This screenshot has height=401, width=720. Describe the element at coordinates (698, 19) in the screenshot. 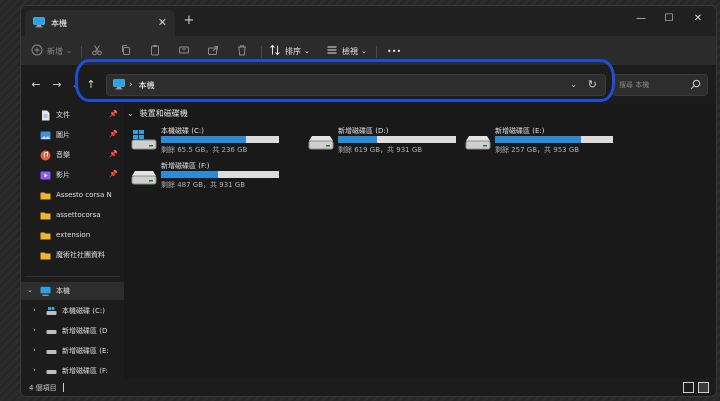

I see `close-window-button: ✕` at that location.